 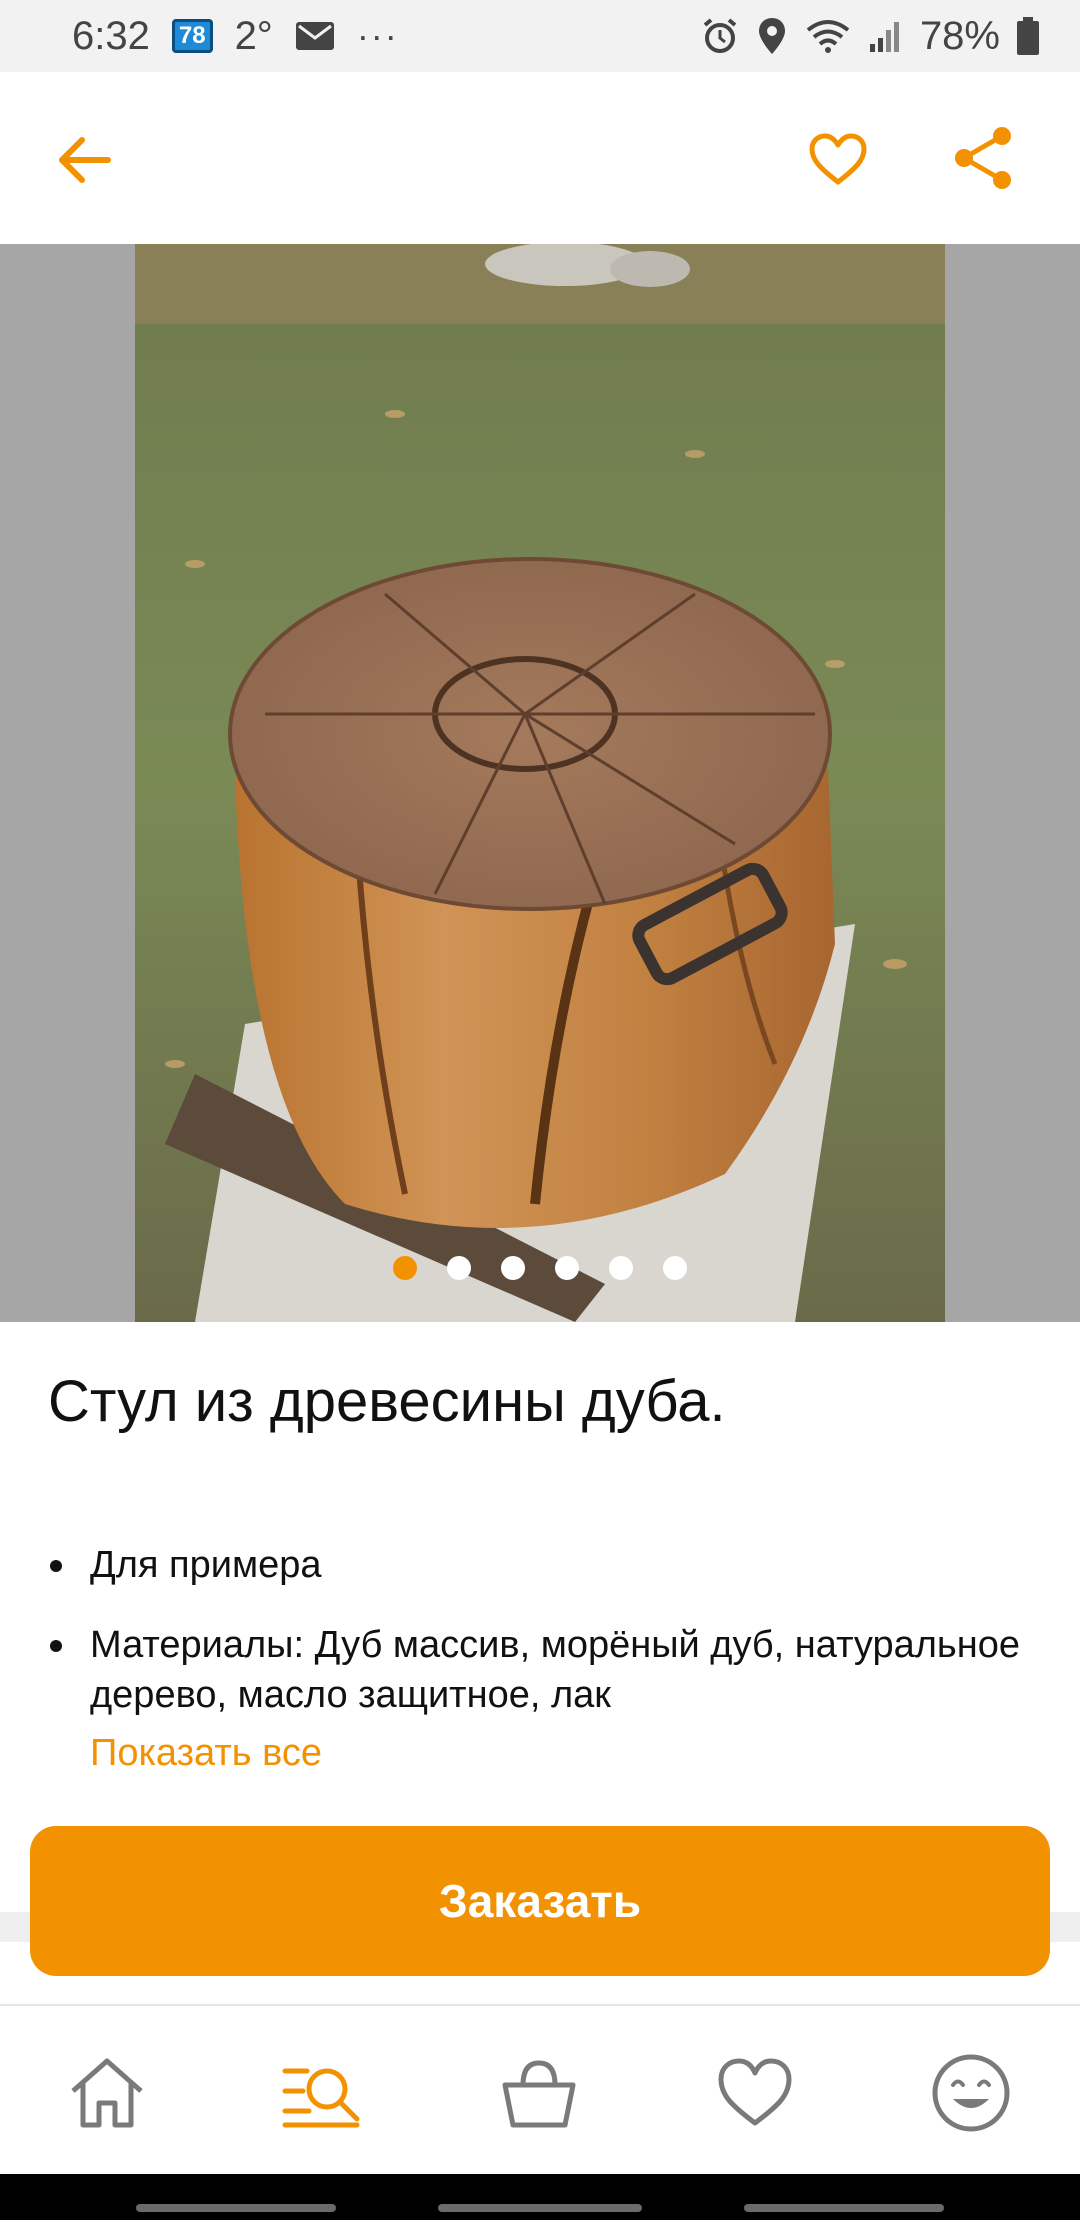 What do you see at coordinates (540, 158) in the screenshot?
I see `app-bar` at bounding box center [540, 158].